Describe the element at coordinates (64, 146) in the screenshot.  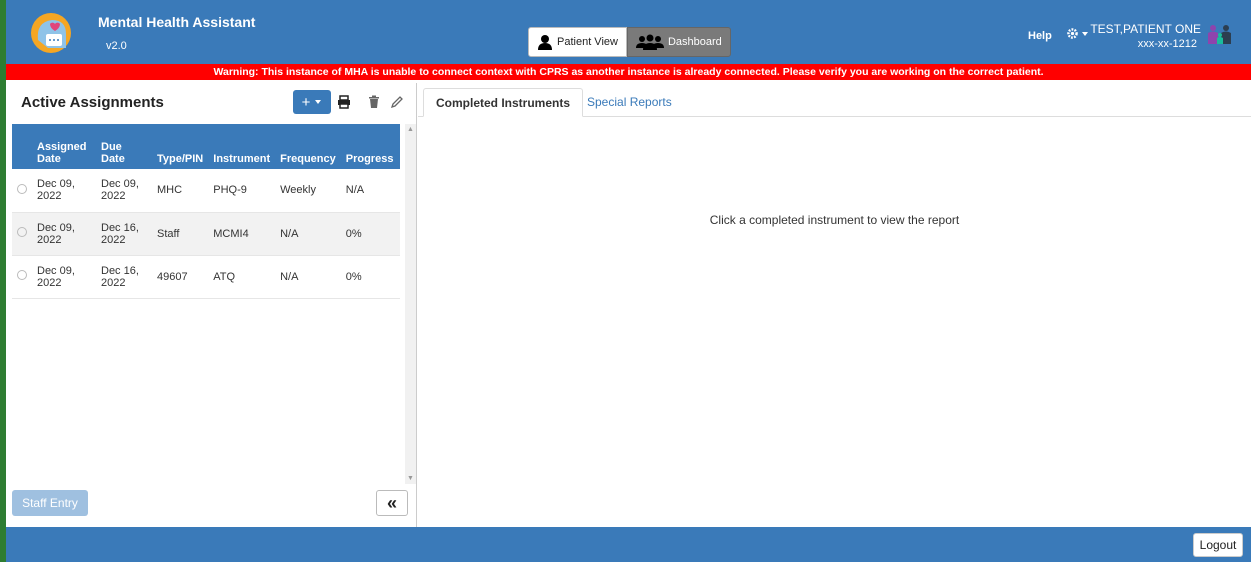
I see `column-header: Assigned Date` at that location.